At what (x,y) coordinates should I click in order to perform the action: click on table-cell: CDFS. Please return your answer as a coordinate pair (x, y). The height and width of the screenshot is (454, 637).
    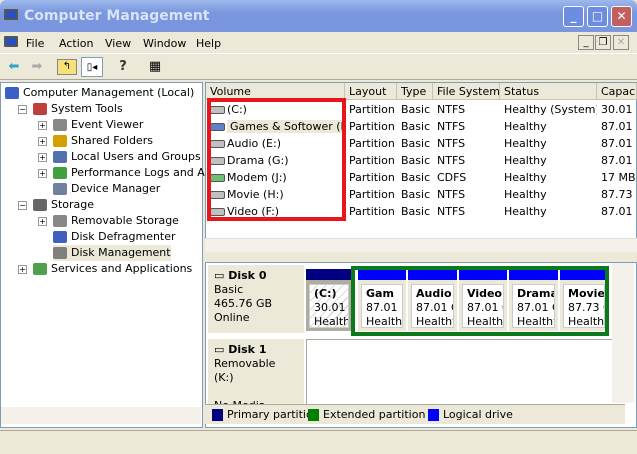
    Looking at the image, I should click on (468, 177).